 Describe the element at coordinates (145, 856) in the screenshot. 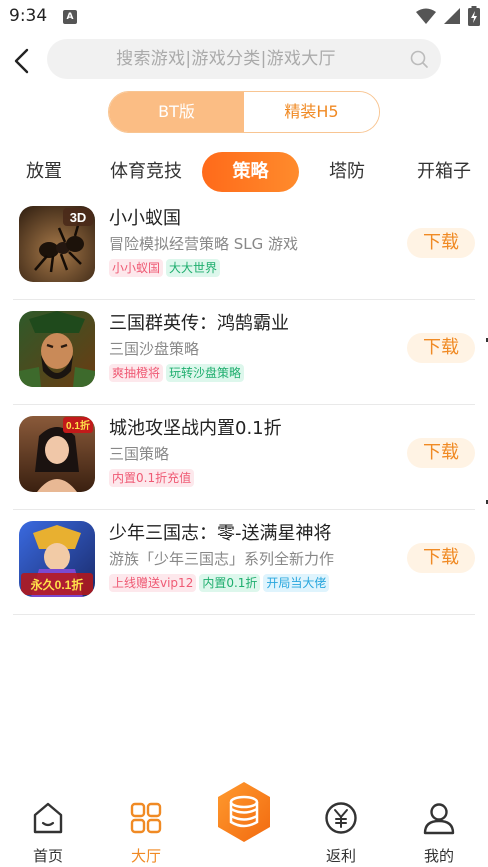

I see `nav-hall-label: 大厅` at that location.